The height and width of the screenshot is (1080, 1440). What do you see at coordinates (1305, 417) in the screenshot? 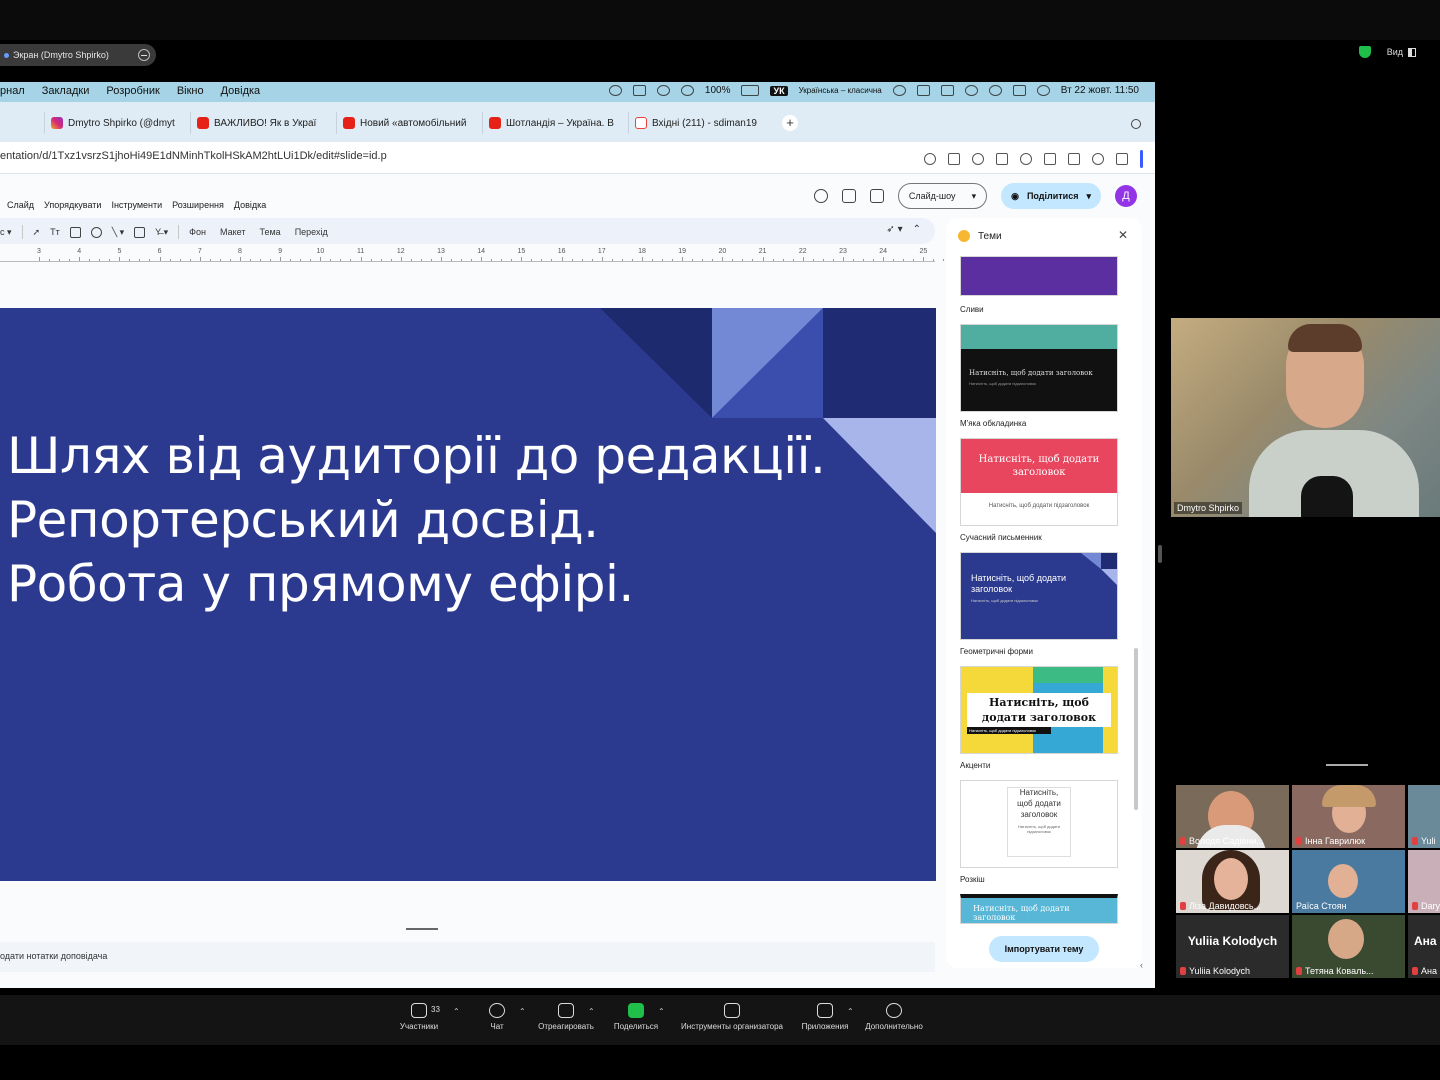
I see `active-speaker-video: Dmytro Shpirko` at bounding box center [1305, 417].